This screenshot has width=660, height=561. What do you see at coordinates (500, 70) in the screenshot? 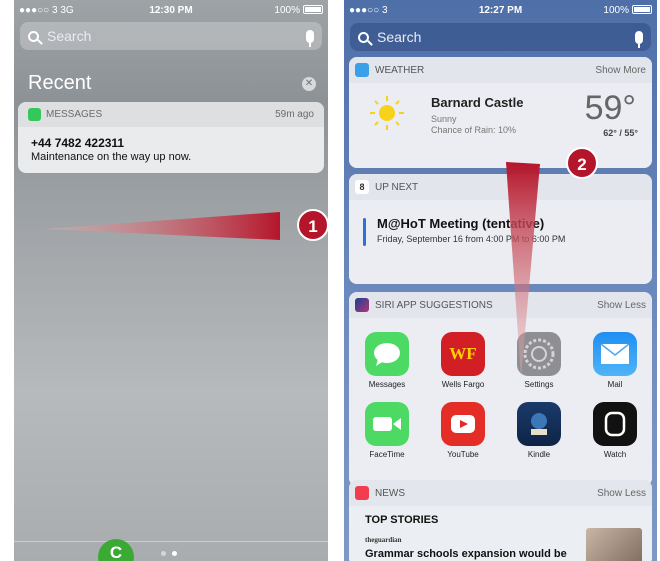
I see `weather-header: WEATHER Show More` at bounding box center [500, 70].